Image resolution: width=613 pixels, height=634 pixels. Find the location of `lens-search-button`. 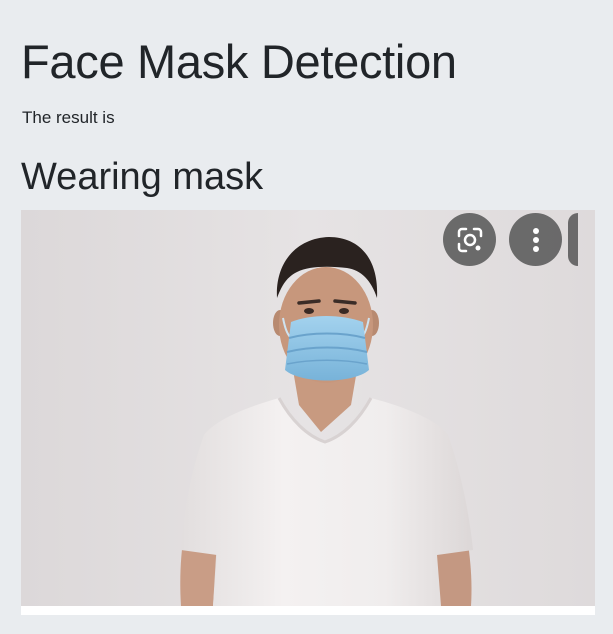

lens-search-button is located at coordinates (469, 239).